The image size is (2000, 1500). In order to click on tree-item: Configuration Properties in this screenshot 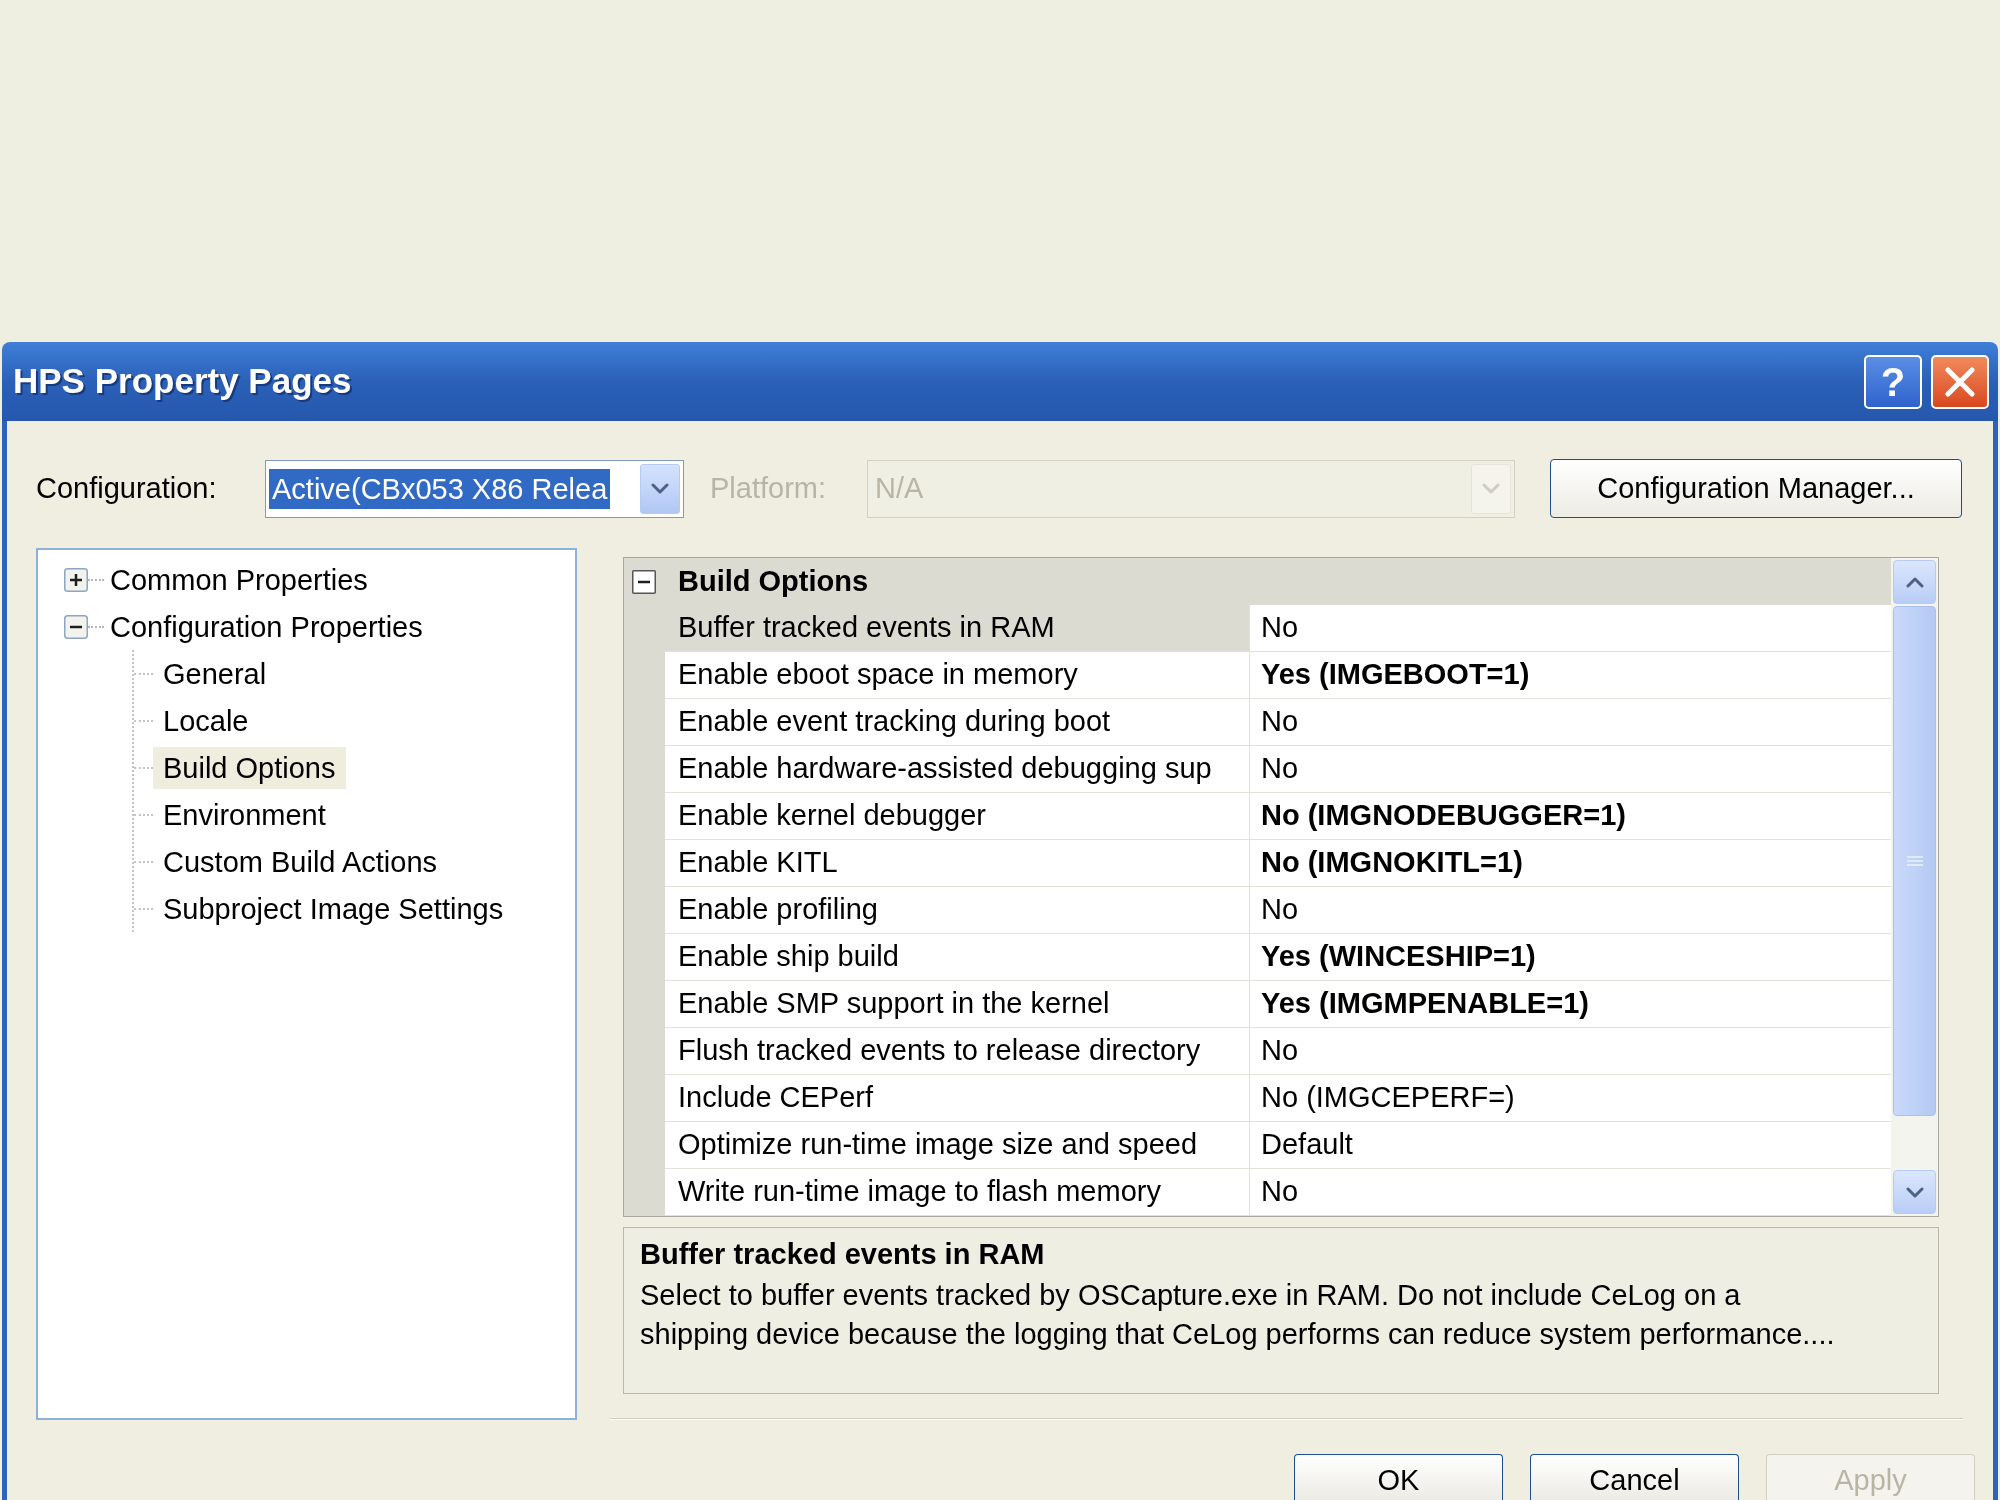, I will do `click(266, 626)`.